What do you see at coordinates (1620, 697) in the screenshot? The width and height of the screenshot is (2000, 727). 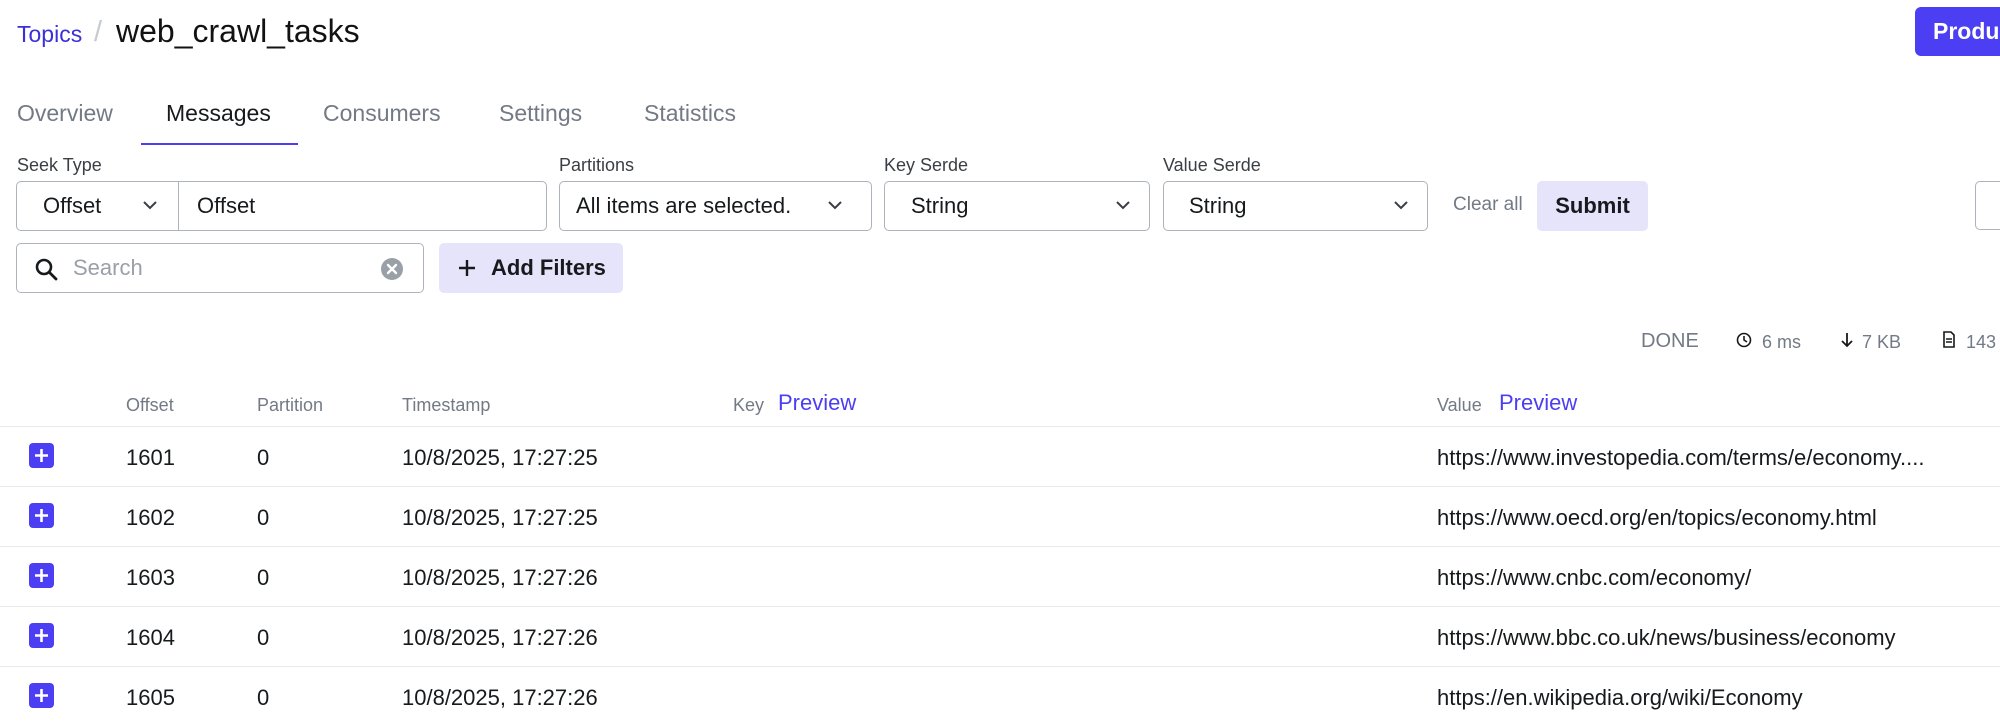 I see `cell-value: https://en.wikipedia.org/wiki/Economy` at bounding box center [1620, 697].